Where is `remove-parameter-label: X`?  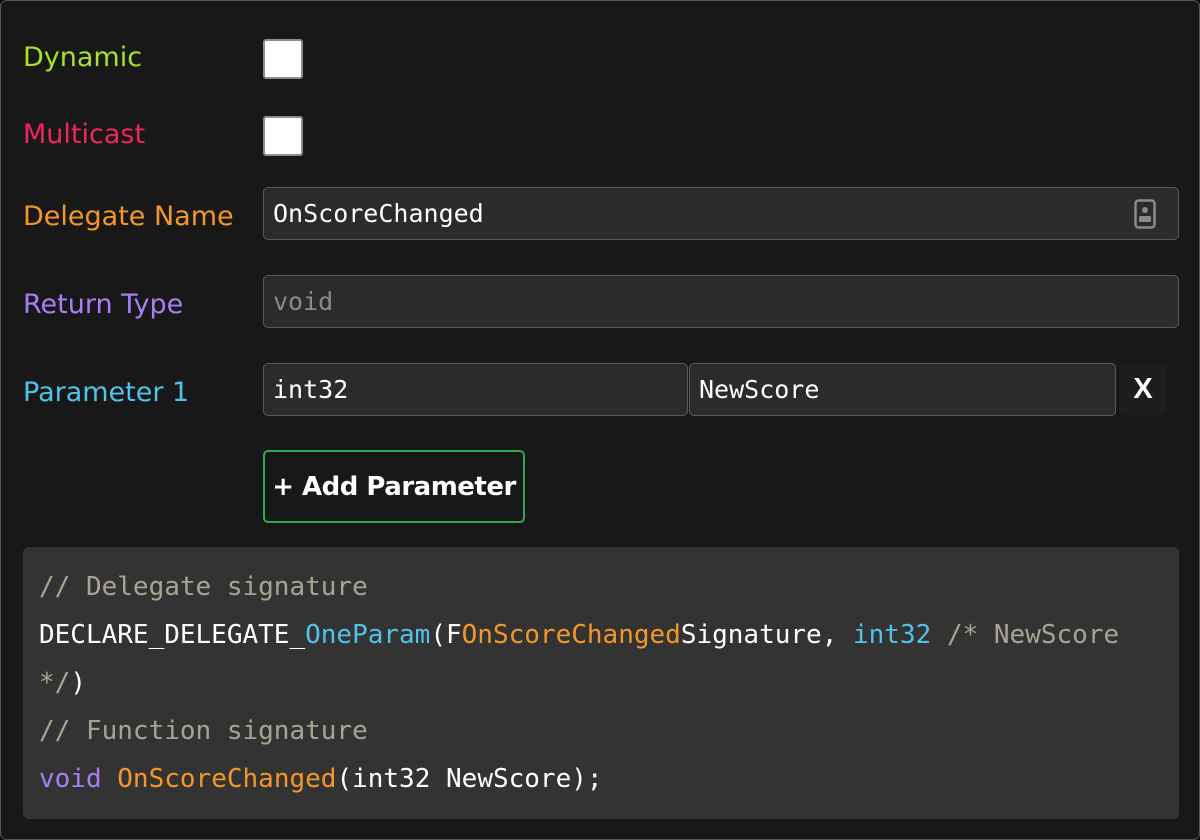 remove-parameter-label: X is located at coordinates (1143, 389).